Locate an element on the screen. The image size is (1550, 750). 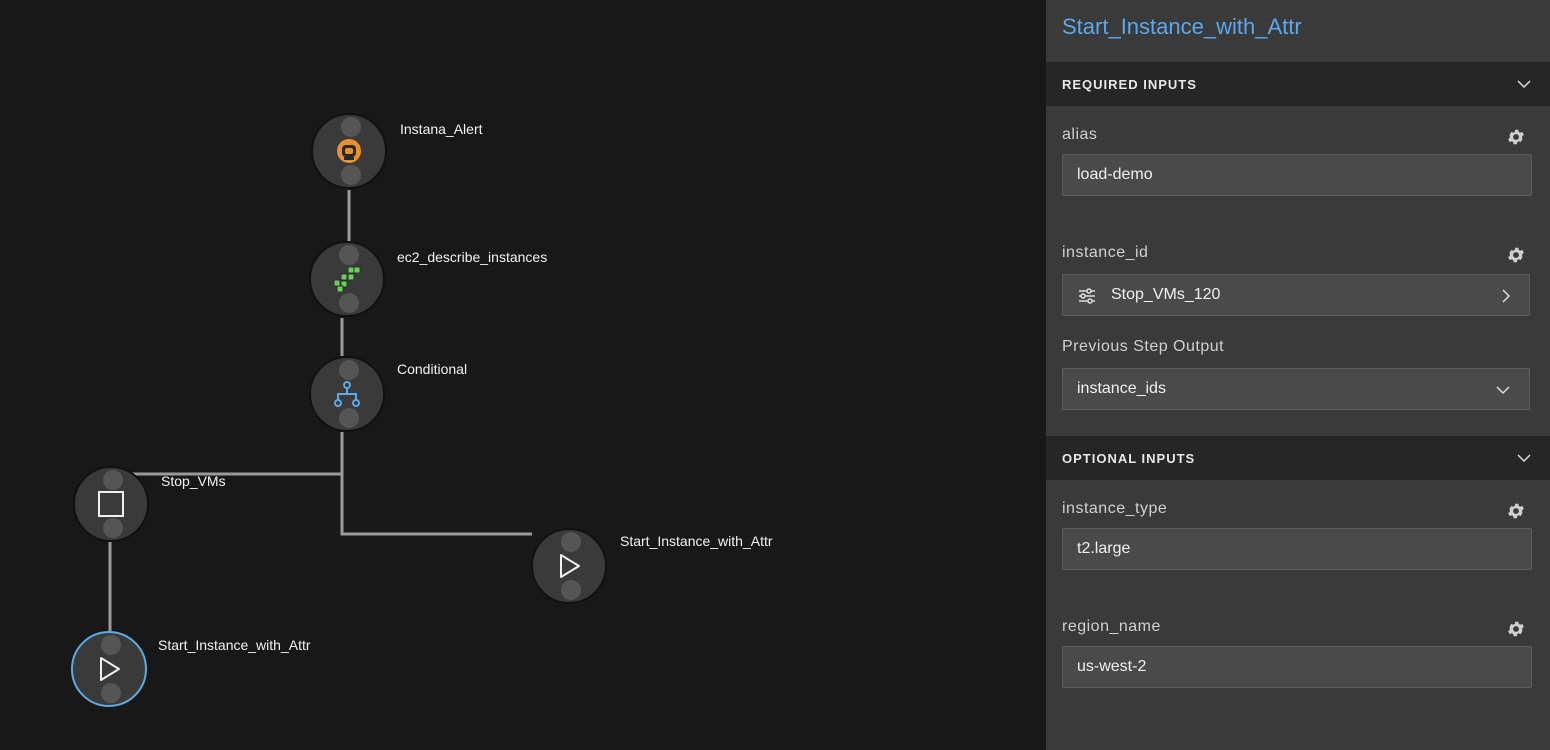
node-start-instance-right is located at coordinates (569, 566).